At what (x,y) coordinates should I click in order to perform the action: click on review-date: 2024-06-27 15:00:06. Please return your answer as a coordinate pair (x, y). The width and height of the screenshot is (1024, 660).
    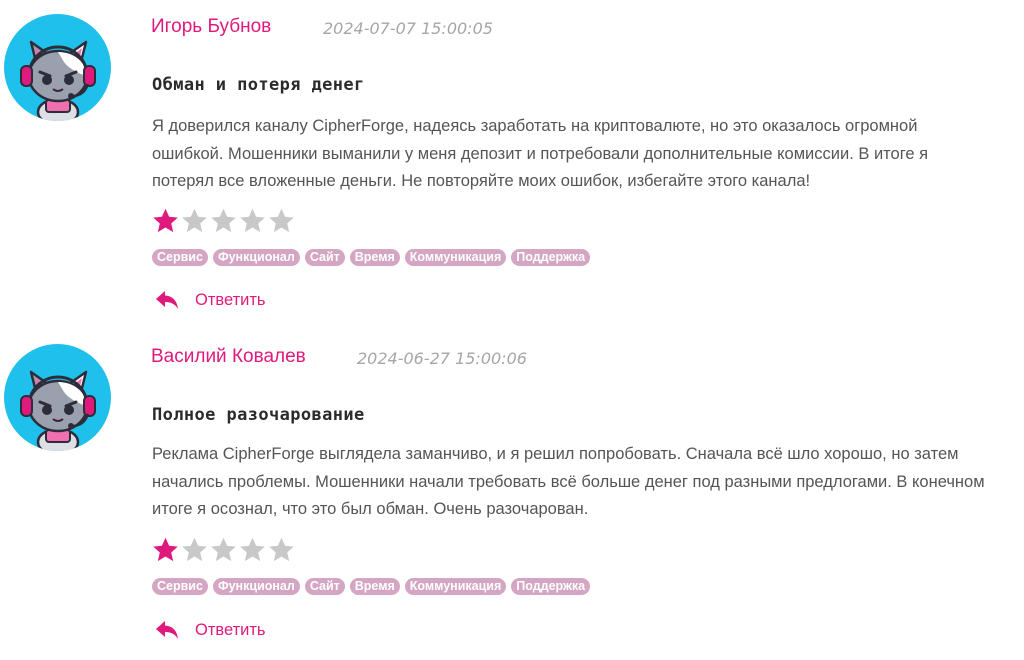
    Looking at the image, I should click on (442, 358).